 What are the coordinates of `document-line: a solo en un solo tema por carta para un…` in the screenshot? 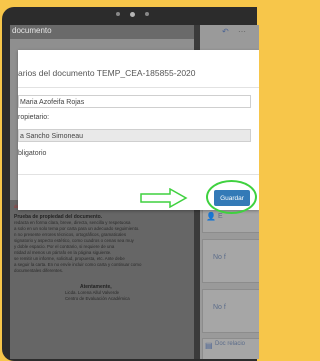 It's located at (77, 228).